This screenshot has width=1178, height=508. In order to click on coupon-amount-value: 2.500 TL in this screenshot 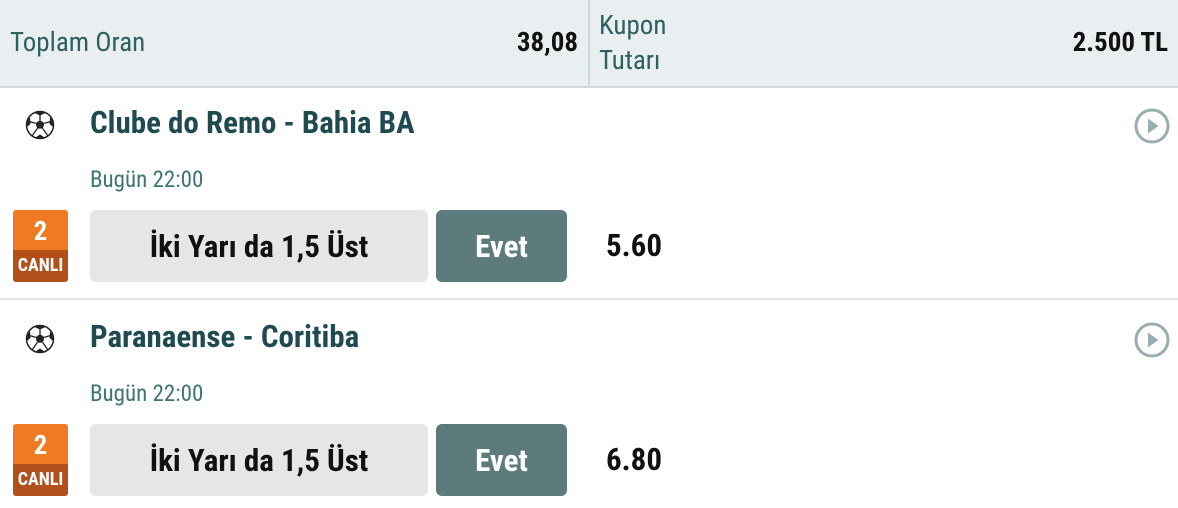, I will do `click(1120, 42)`.